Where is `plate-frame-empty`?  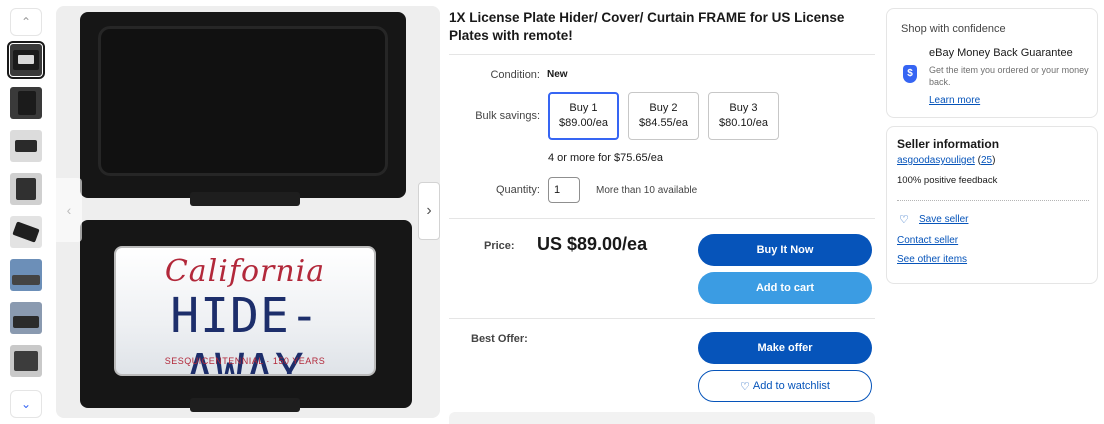
plate-frame-empty is located at coordinates (243, 109).